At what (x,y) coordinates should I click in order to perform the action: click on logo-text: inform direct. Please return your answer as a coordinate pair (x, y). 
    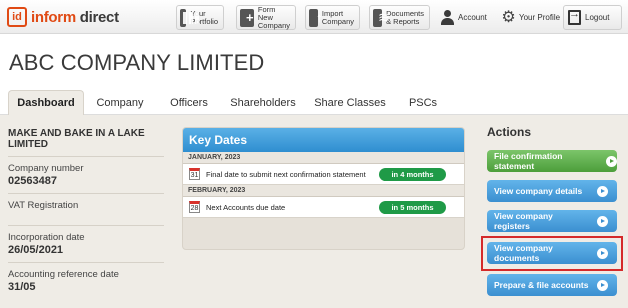
    Looking at the image, I should click on (75, 17).